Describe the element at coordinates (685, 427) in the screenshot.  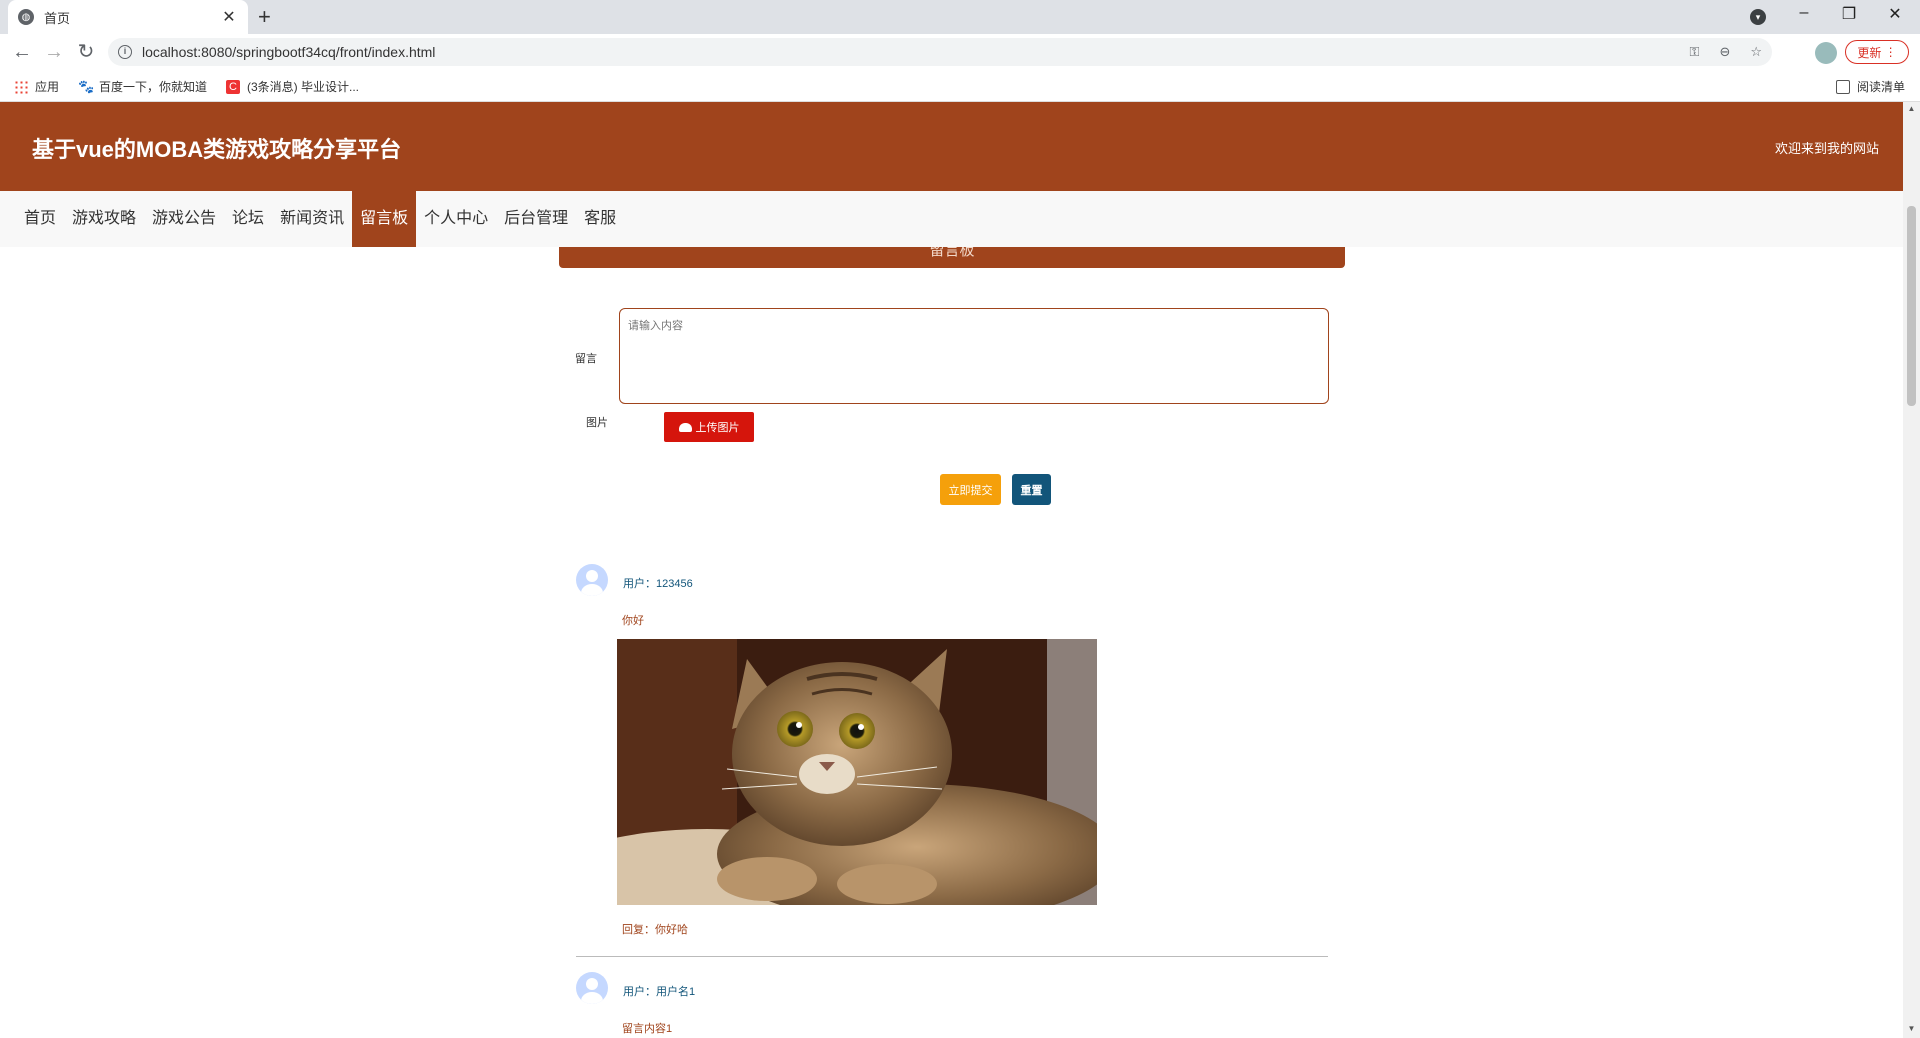
I see `cloud-upload-icon` at that location.